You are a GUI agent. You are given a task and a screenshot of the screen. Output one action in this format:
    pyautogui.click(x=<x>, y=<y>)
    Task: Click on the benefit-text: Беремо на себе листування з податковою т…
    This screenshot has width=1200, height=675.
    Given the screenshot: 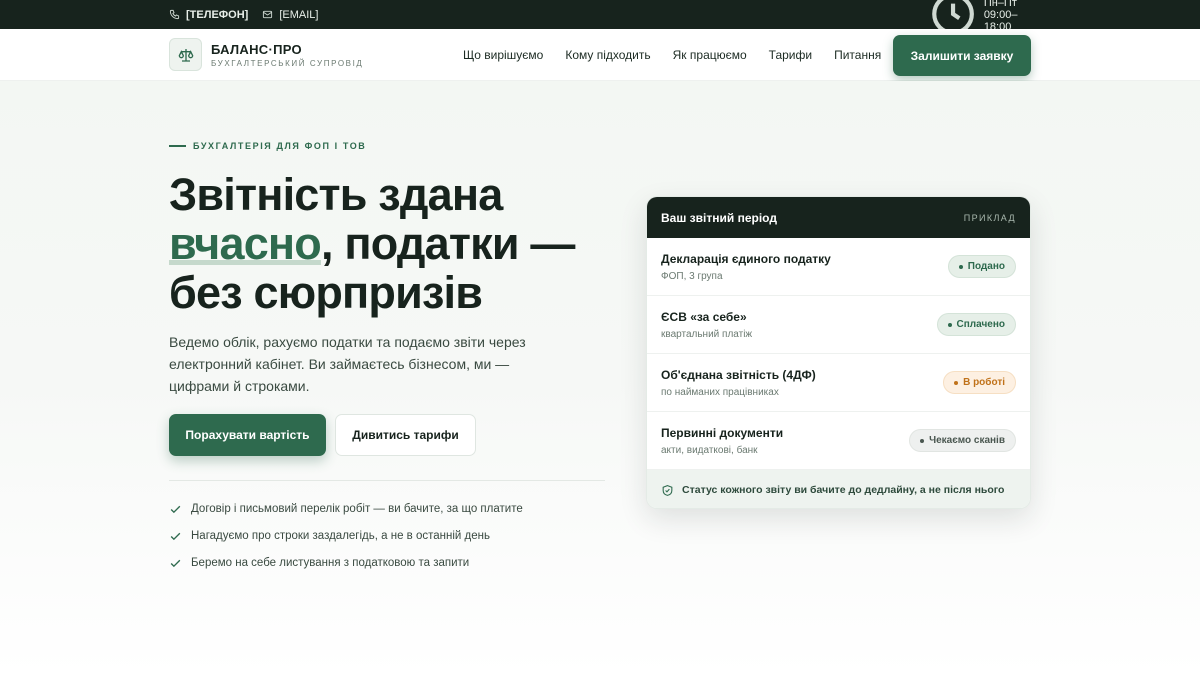 What is the action you would take?
    pyautogui.click(x=330, y=563)
    